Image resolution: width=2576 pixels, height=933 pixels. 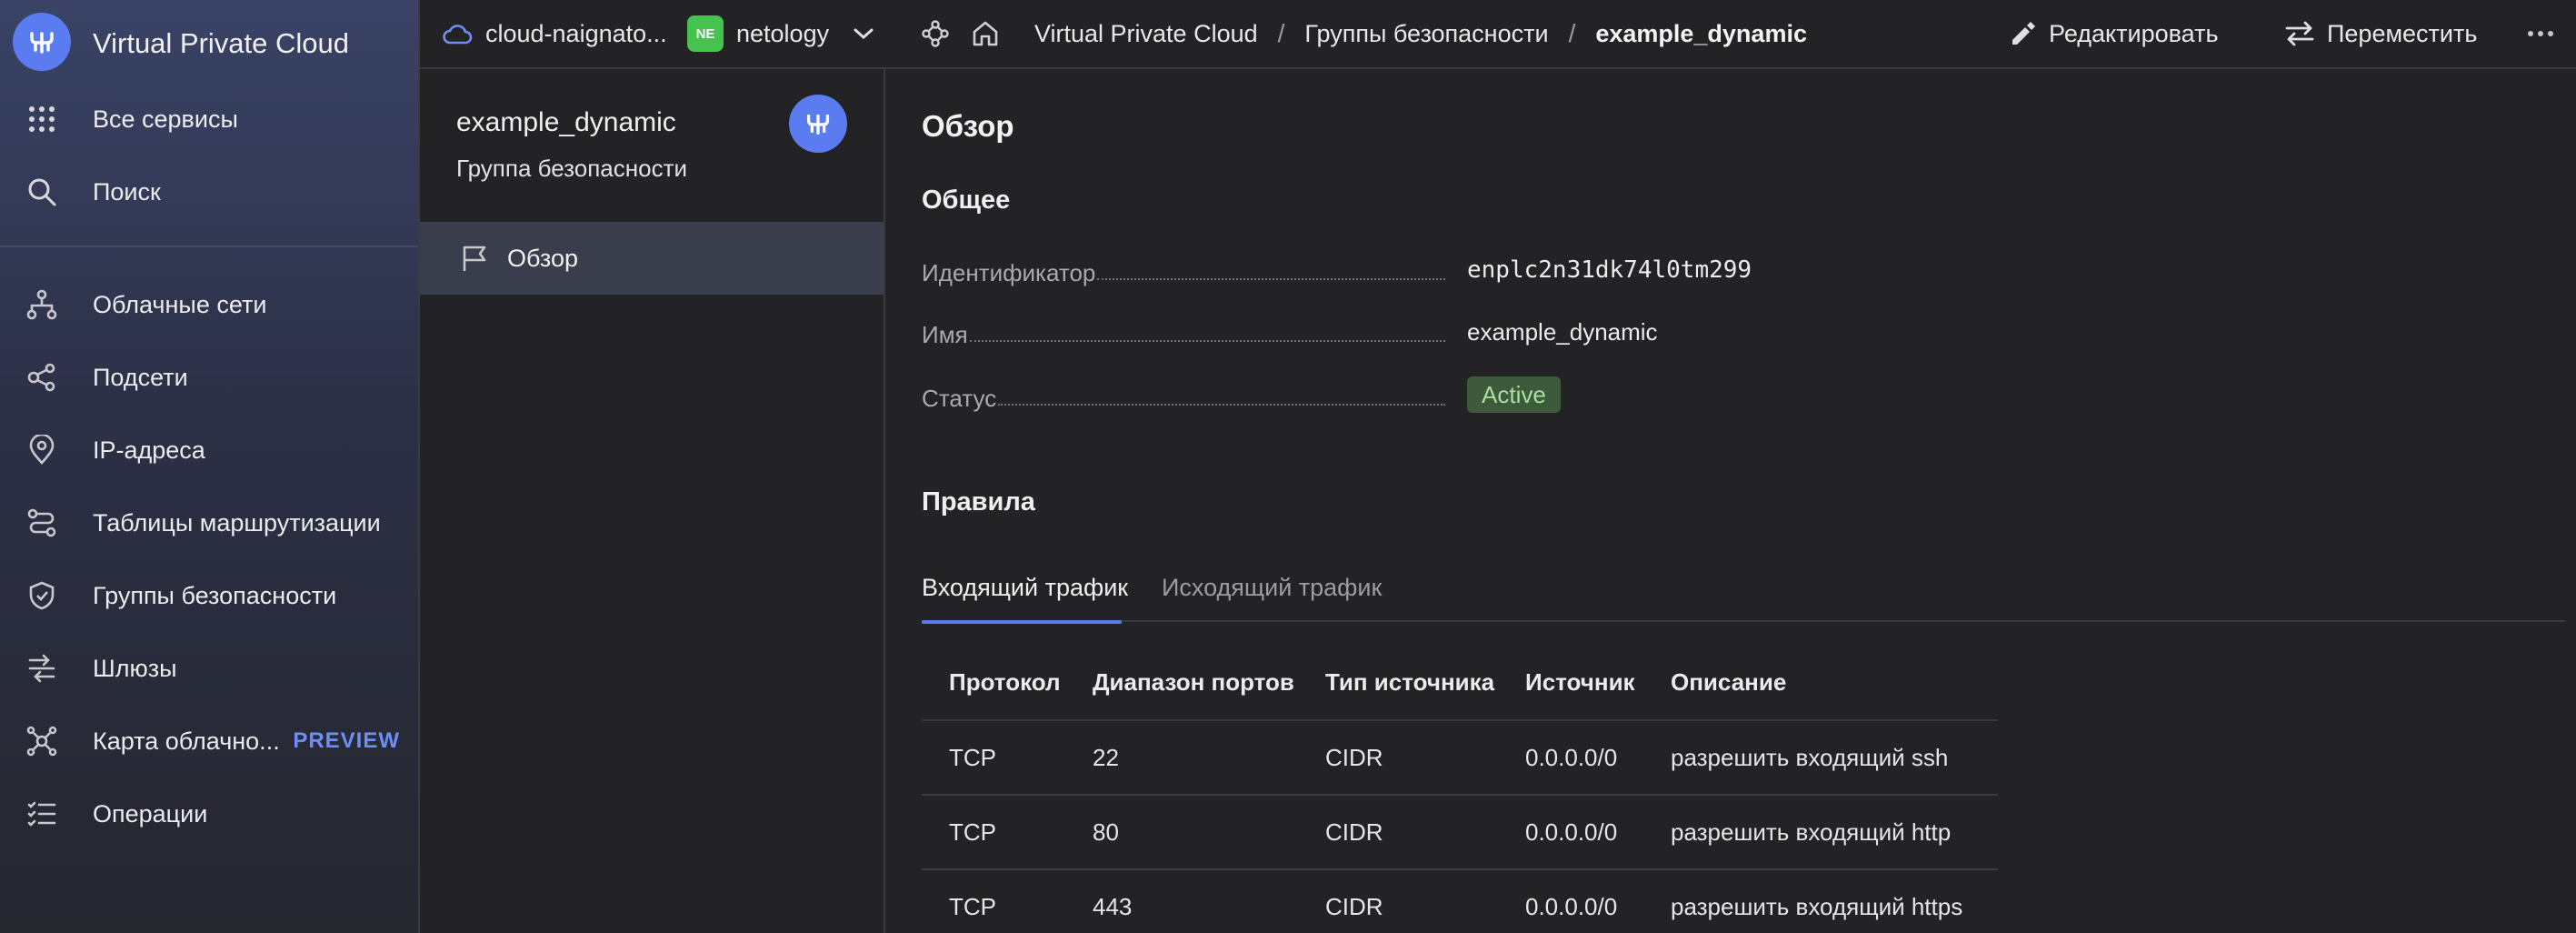 What do you see at coordinates (140, 377) in the screenshot?
I see `sidebar-item-label: Подсети` at bounding box center [140, 377].